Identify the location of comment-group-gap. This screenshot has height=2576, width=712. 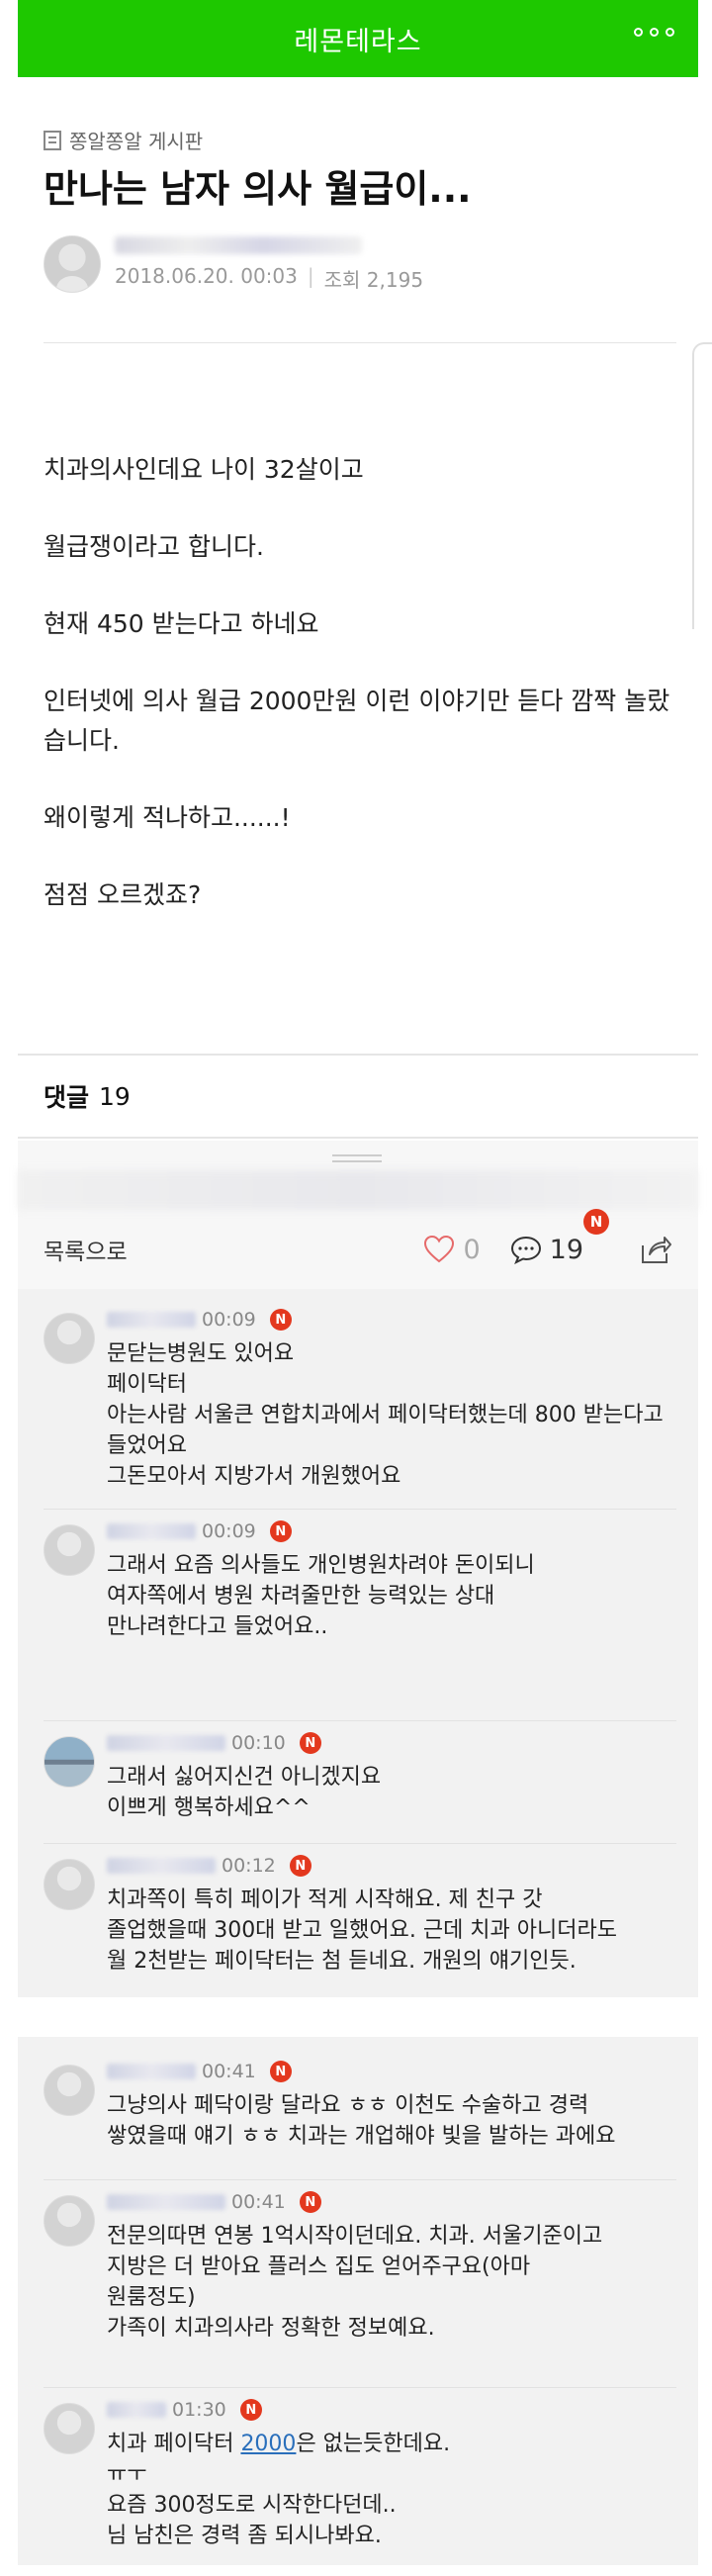
(358, 2017).